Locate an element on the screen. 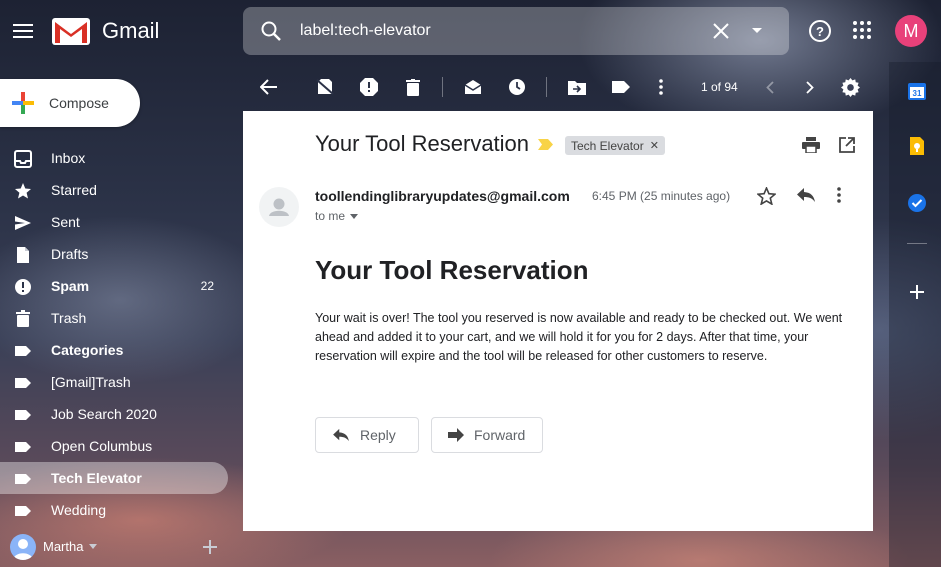 This screenshot has height=567, width=941. message-time: 6:45 PM (25 minutes ago) is located at coordinates (661, 196).